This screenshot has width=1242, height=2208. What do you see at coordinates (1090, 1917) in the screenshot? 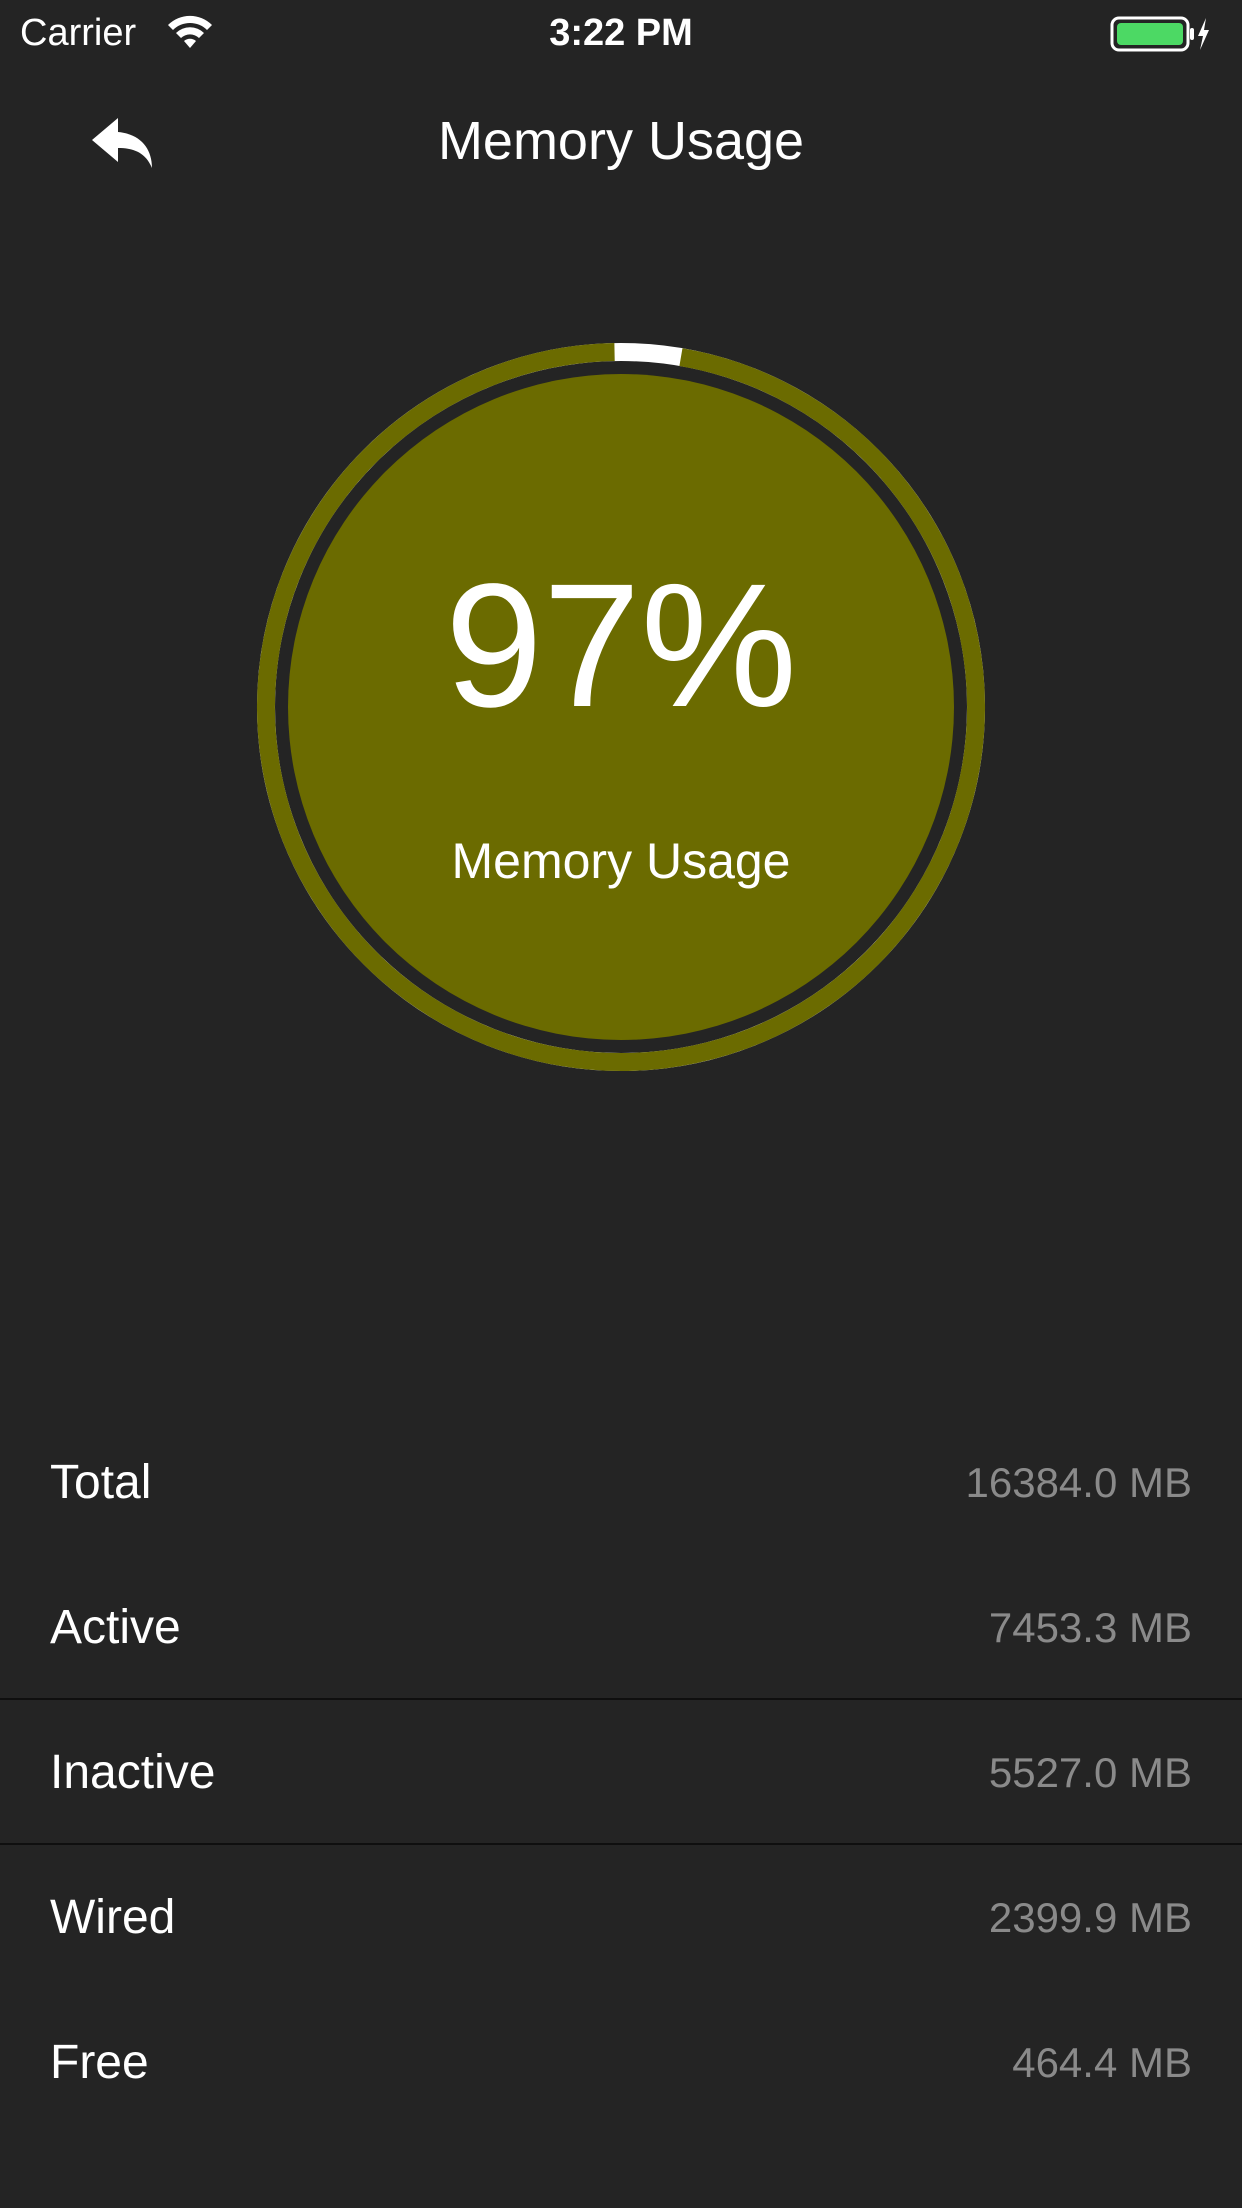
I see `stat-value: 2399.9 MB` at bounding box center [1090, 1917].